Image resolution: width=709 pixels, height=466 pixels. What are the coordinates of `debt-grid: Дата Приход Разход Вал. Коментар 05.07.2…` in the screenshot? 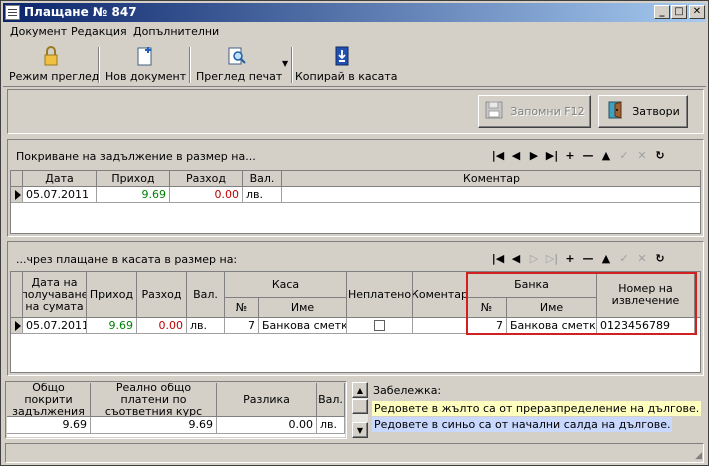 It's located at (355, 202).